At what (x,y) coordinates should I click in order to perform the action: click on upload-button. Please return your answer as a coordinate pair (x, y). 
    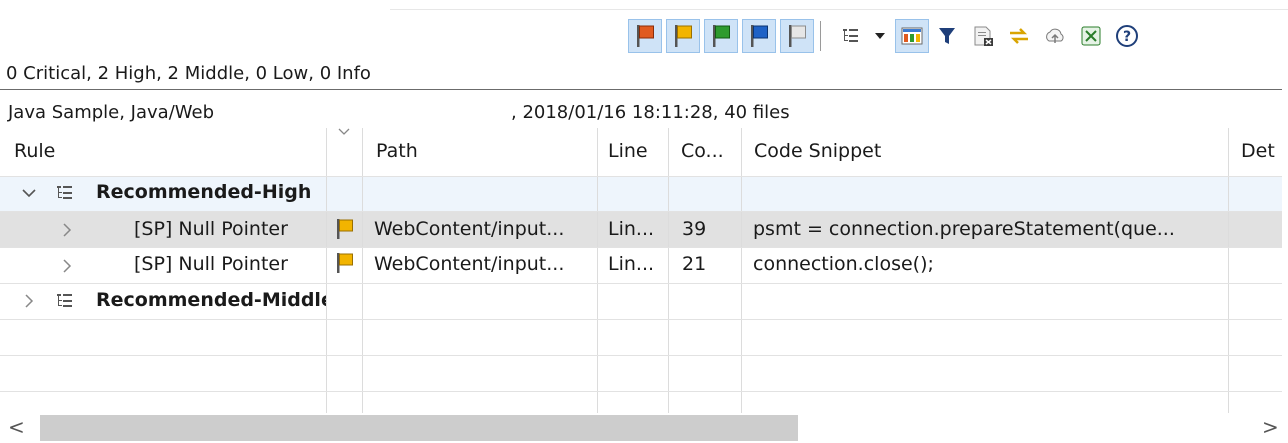
    Looking at the image, I should click on (1055, 36).